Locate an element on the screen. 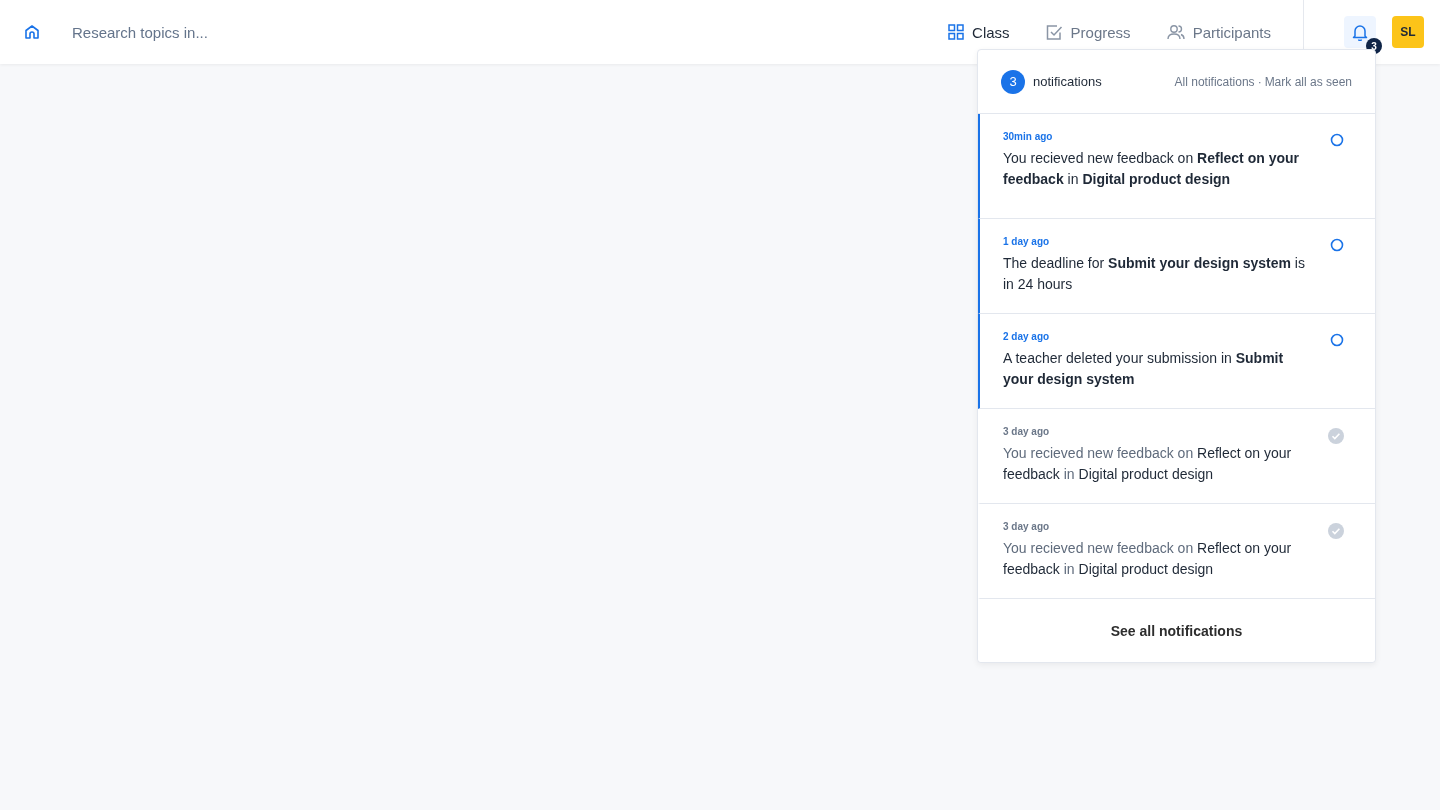 The height and width of the screenshot is (810, 1440). nav-tab: Participants is located at coordinates (1218, 32).